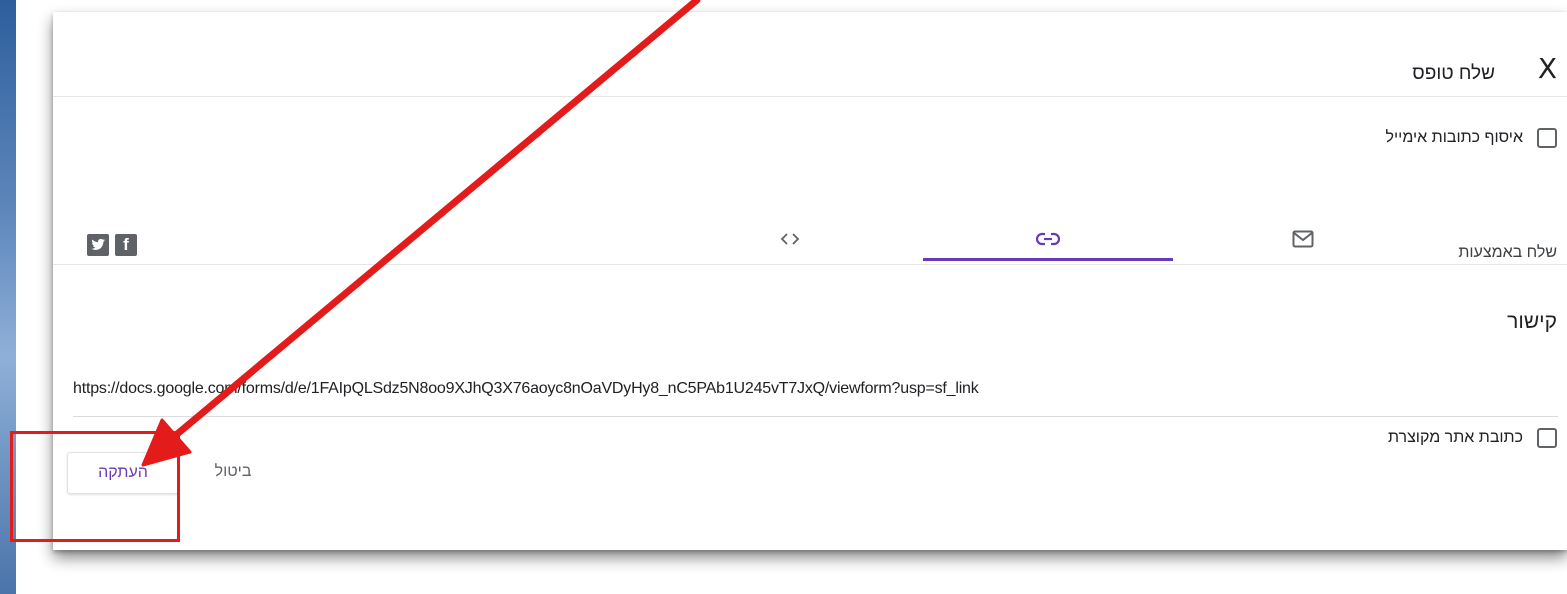  Describe the element at coordinates (815, 416) in the screenshot. I see `link-field-underline` at that location.